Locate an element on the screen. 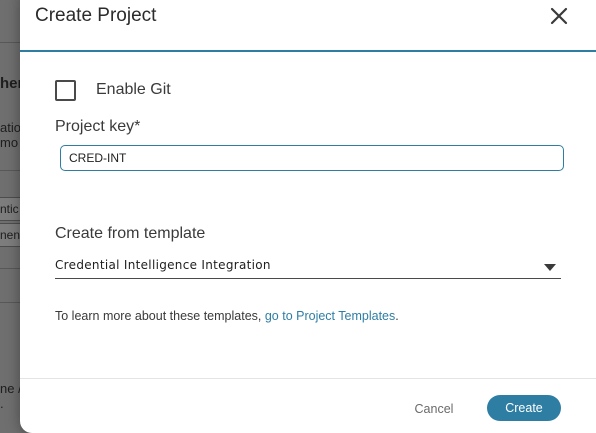  template-select: Credential Intelligence Integration is located at coordinates (308, 267).